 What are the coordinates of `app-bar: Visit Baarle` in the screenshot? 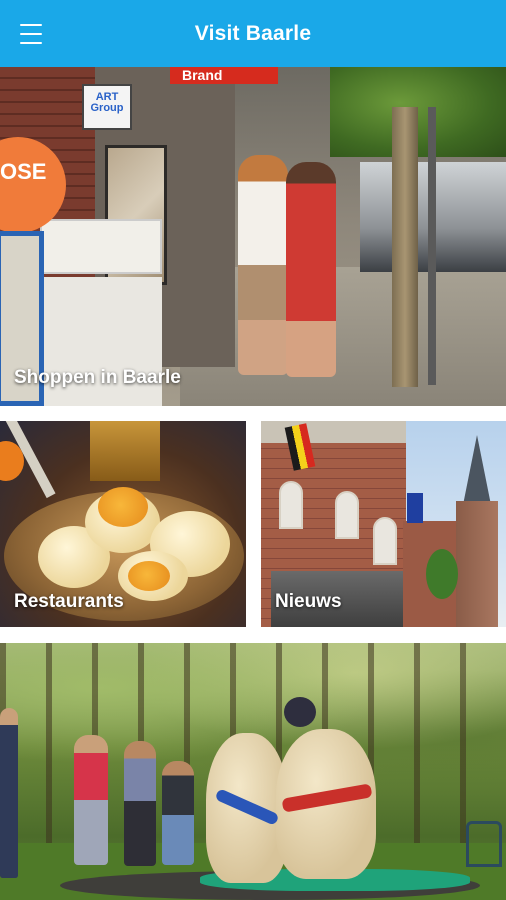 It's located at (253, 33).